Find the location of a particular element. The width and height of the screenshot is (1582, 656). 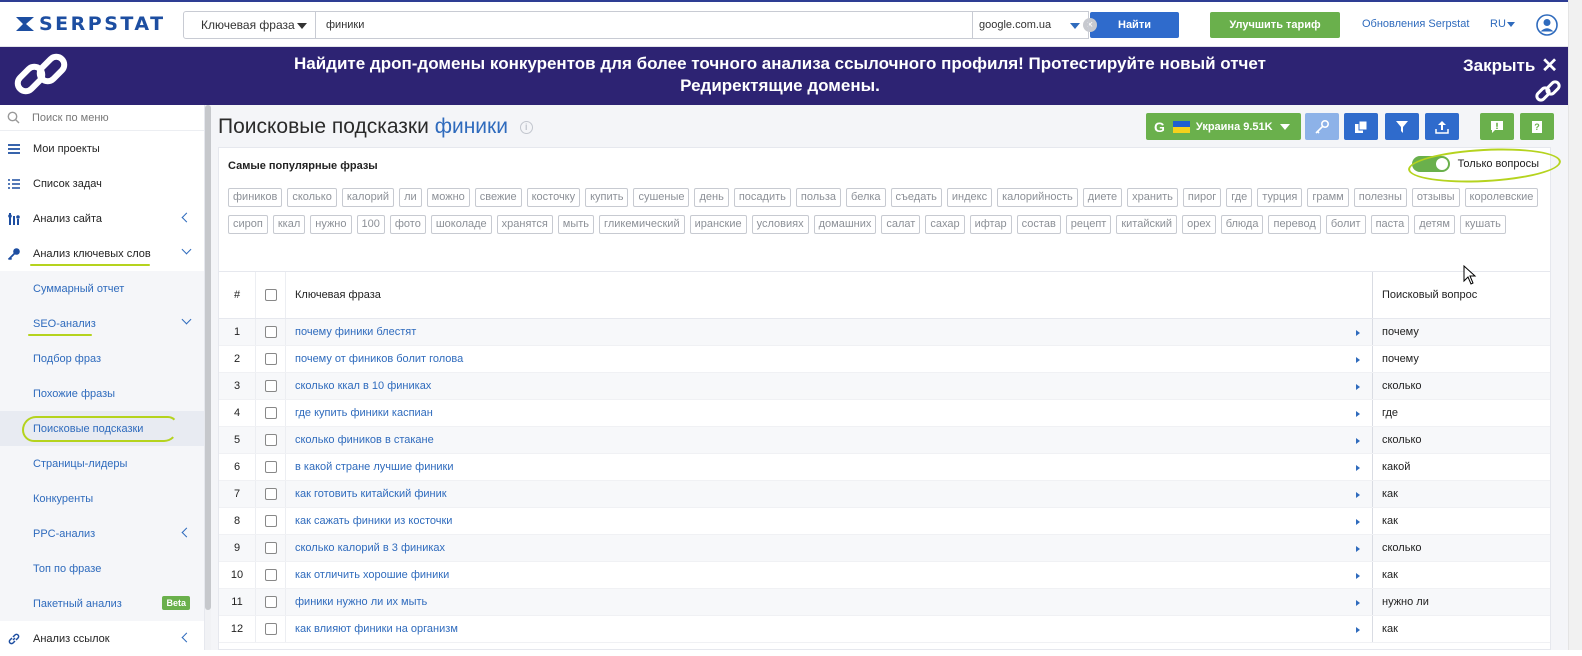

phrase-tag: отзывы is located at coordinates (1435, 197).